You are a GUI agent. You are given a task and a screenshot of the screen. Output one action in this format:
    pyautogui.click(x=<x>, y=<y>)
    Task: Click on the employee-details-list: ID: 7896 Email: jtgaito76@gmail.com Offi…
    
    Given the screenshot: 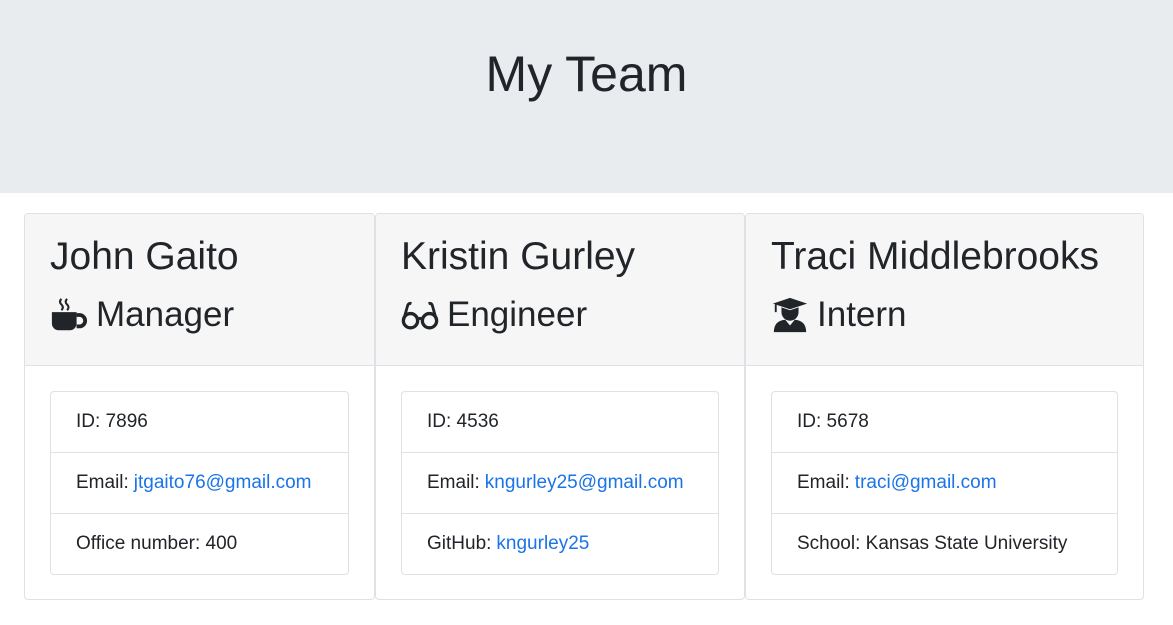 What is the action you would take?
    pyautogui.click(x=199, y=483)
    